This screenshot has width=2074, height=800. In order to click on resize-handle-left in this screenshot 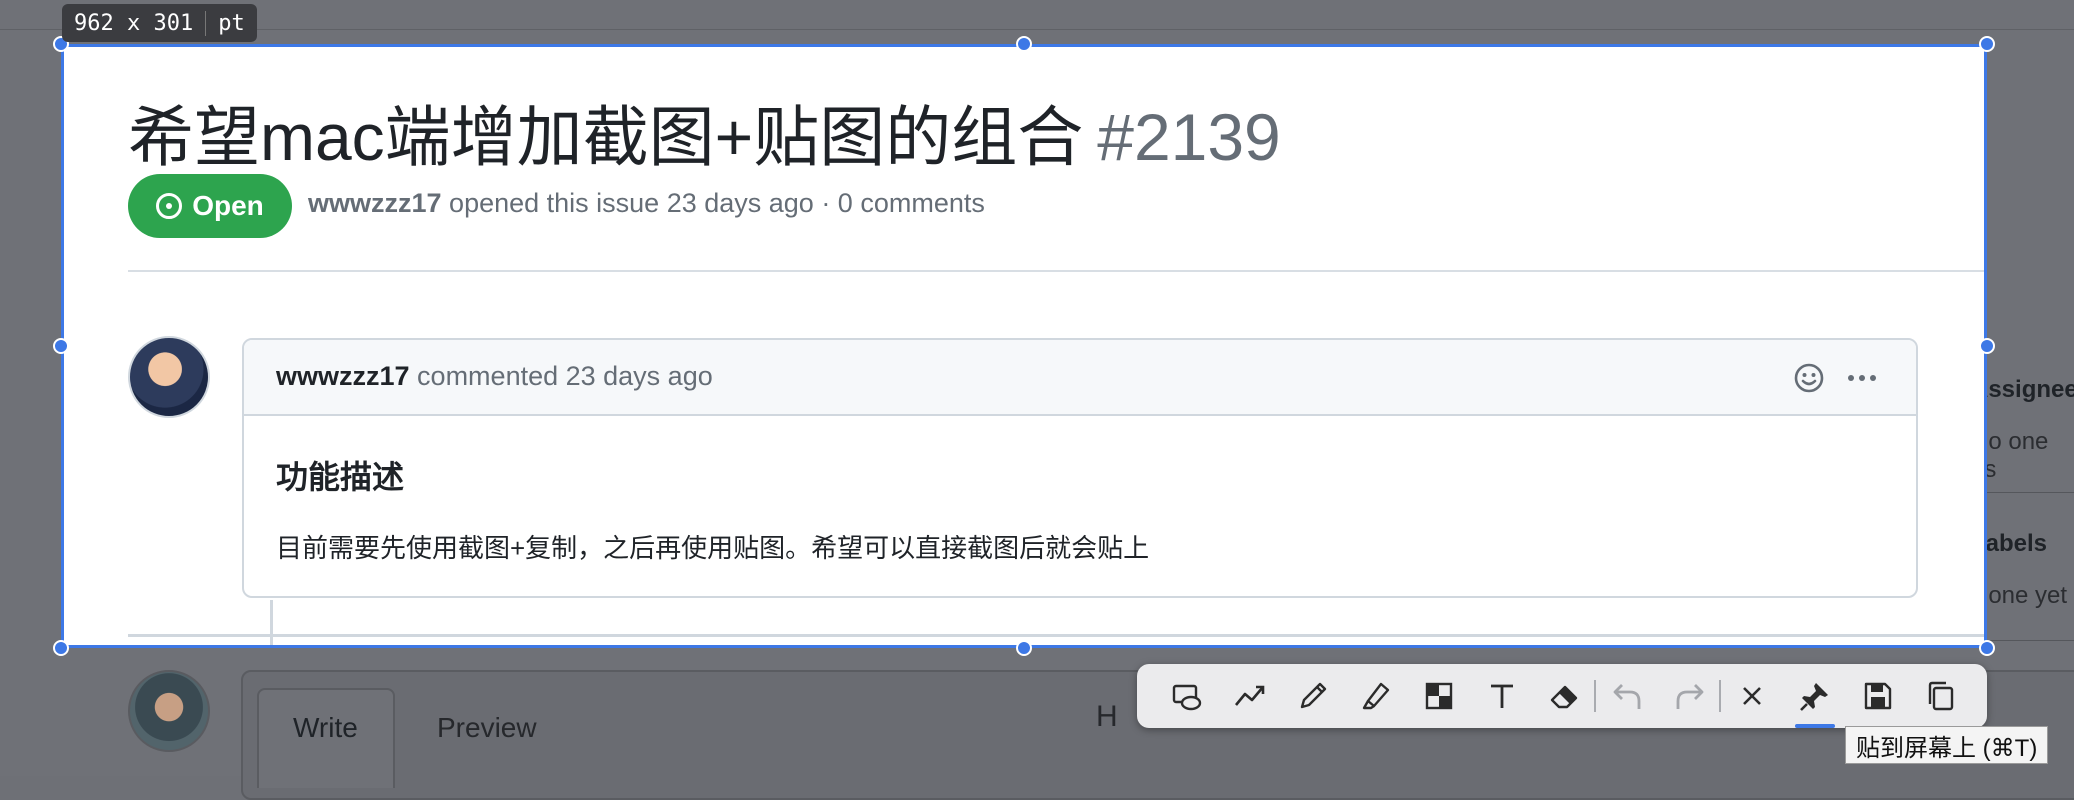, I will do `click(61, 346)`.